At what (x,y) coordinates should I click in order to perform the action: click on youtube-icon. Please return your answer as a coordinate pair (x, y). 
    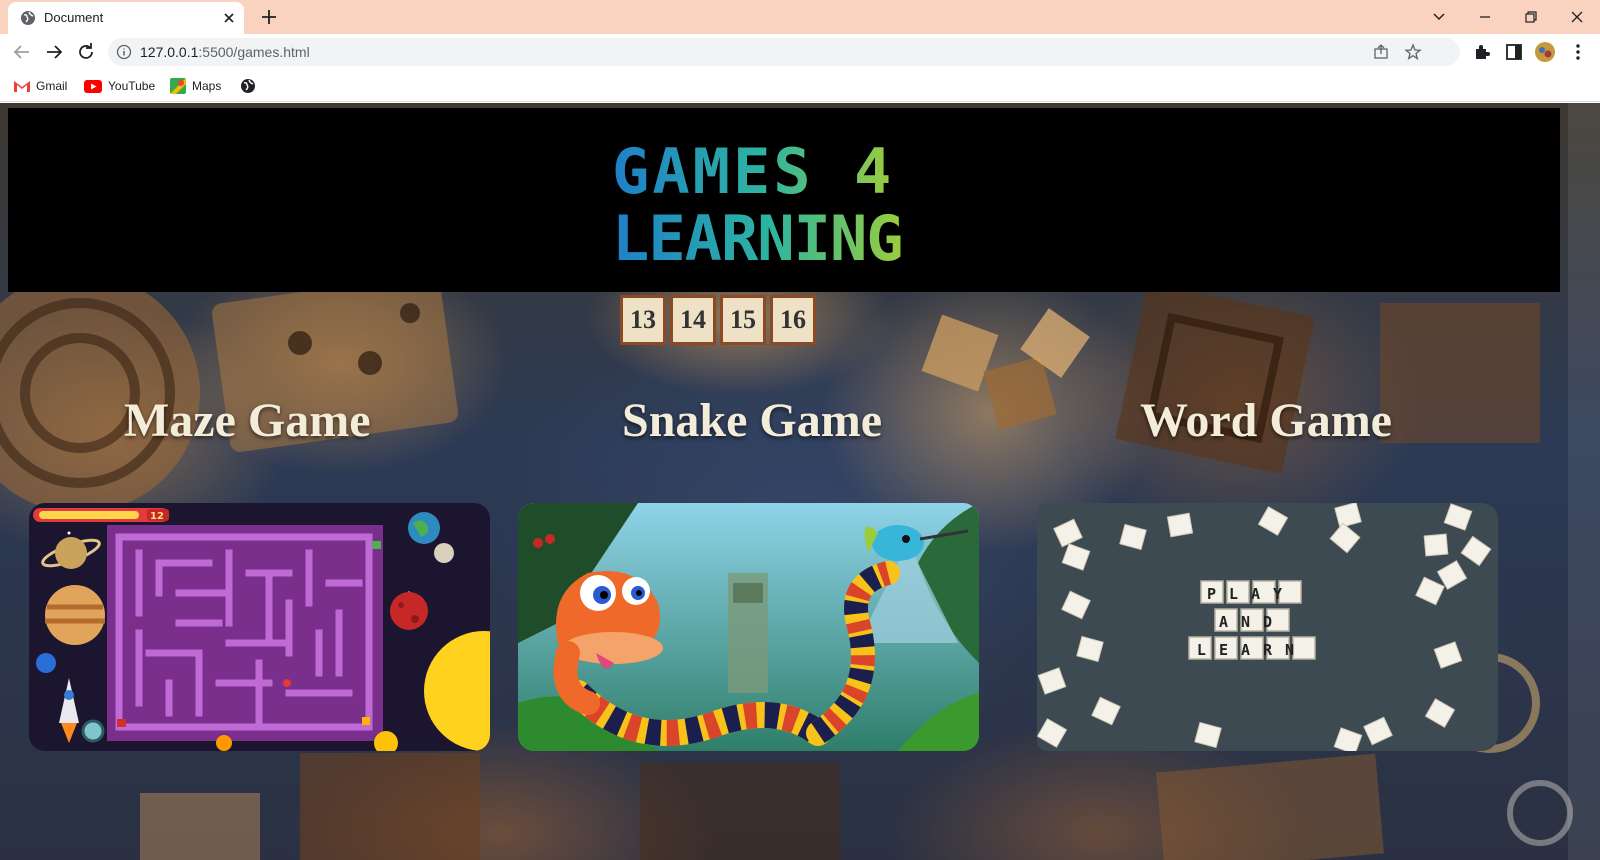
    Looking at the image, I should click on (93, 86).